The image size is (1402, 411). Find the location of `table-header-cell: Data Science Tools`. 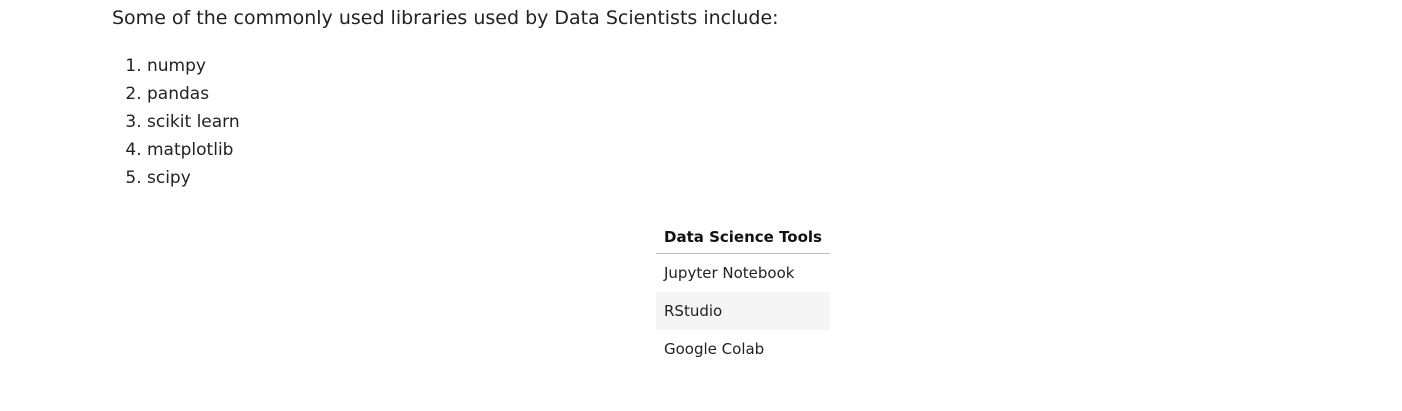

table-header-cell: Data Science Tools is located at coordinates (743, 237).